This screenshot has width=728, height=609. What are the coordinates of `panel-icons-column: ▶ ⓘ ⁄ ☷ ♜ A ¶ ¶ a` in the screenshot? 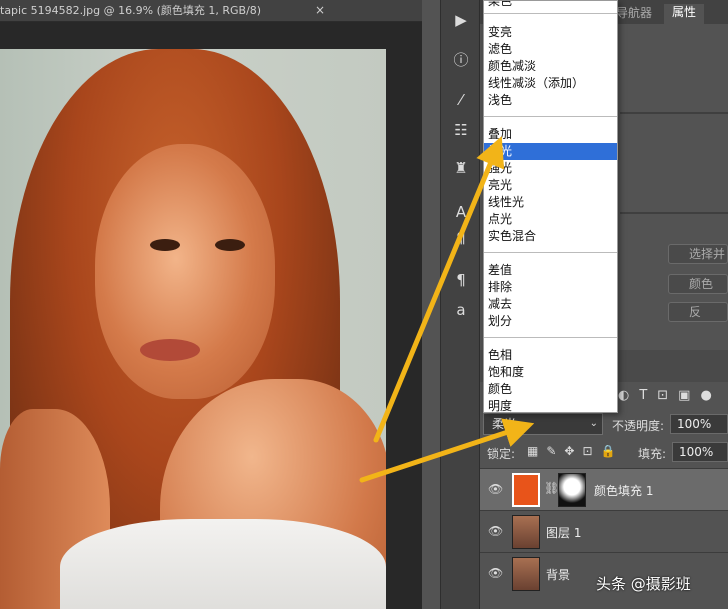 It's located at (460, 304).